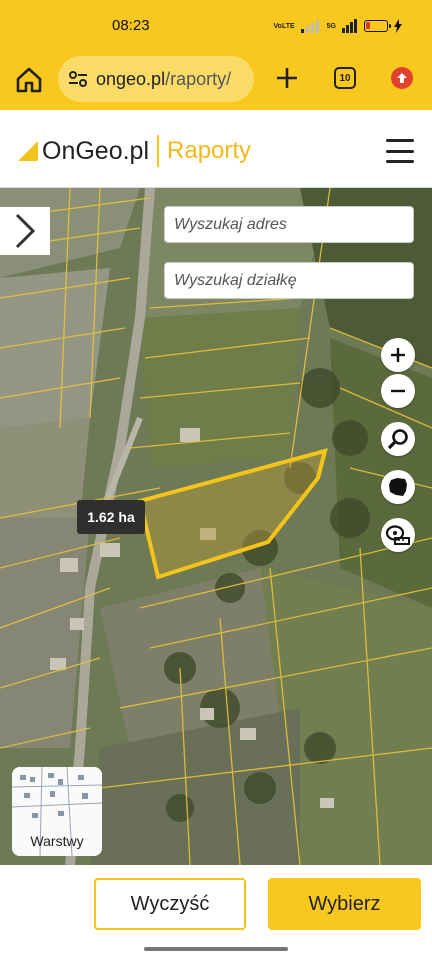 The image size is (432, 960). I want to click on network-type-indicator: 5G, so click(331, 26).